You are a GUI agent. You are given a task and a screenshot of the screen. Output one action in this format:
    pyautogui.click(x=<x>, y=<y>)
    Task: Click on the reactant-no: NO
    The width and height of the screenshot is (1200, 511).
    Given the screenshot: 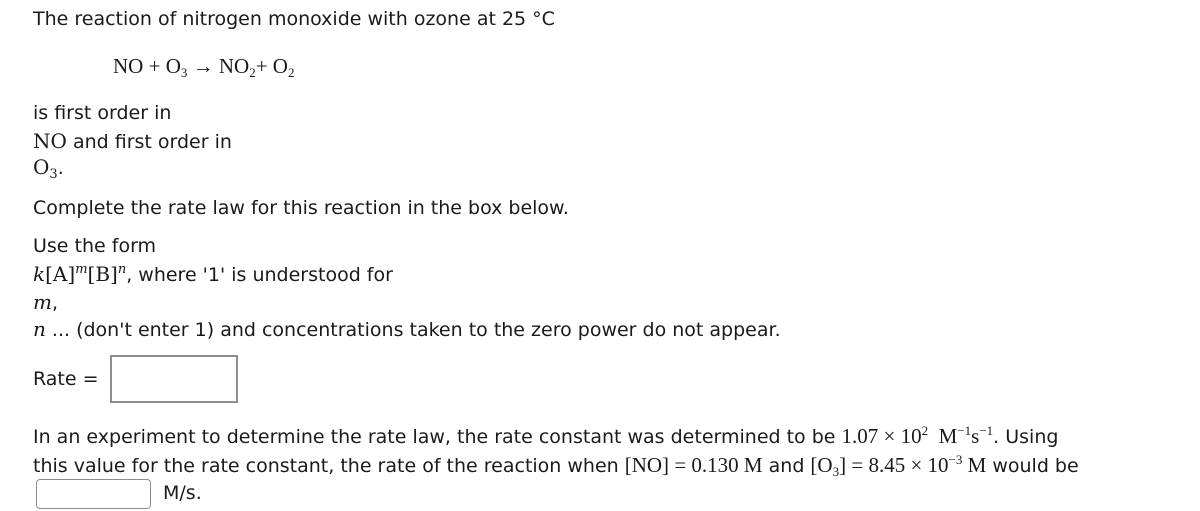 What is the action you would take?
    pyautogui.click(x=128, y=66)
    